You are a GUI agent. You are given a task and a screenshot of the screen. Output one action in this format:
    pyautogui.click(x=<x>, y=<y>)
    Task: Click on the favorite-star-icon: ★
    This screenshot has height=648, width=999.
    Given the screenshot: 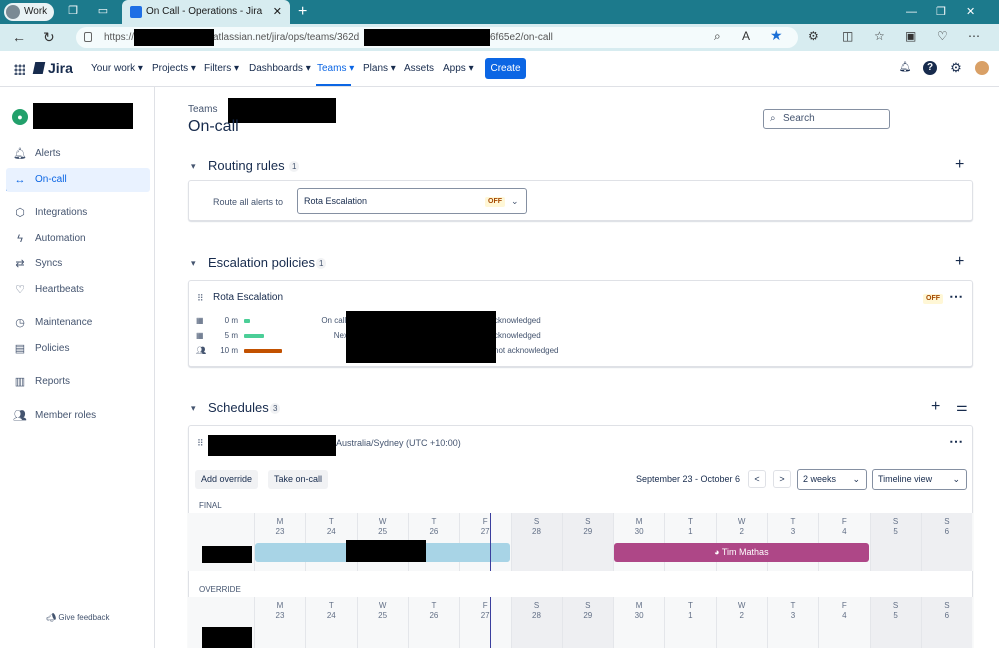 What is the action you would take?
    pyautogui.click(x=776, y=35)
    